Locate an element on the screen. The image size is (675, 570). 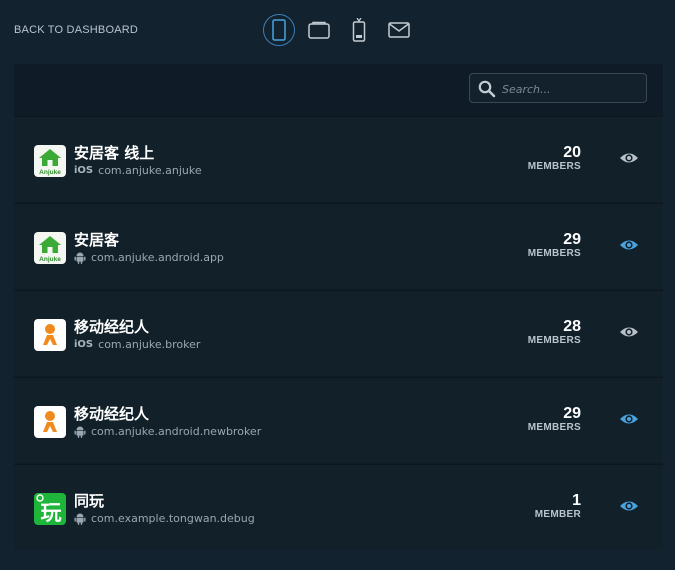
app-meta: iOS com.anjuke.broker is located at coordinates (137, 344).